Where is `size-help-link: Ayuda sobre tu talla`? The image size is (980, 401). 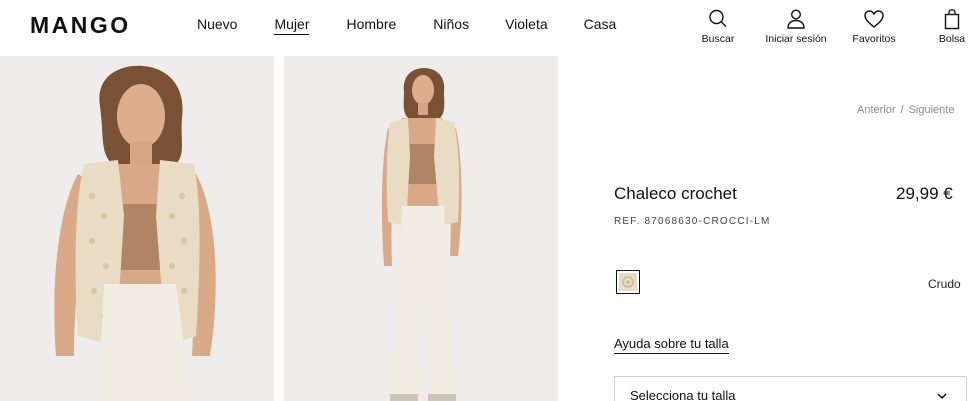 size-help-link: Ayuda sobre tu talla is located at coordinates (671, 345).